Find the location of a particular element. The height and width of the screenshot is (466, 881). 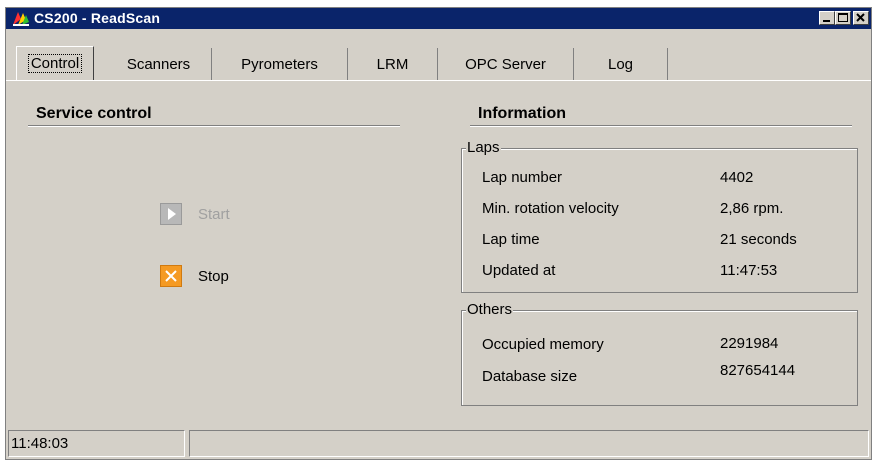

service-control-divider is located at coordinates (214, 126).